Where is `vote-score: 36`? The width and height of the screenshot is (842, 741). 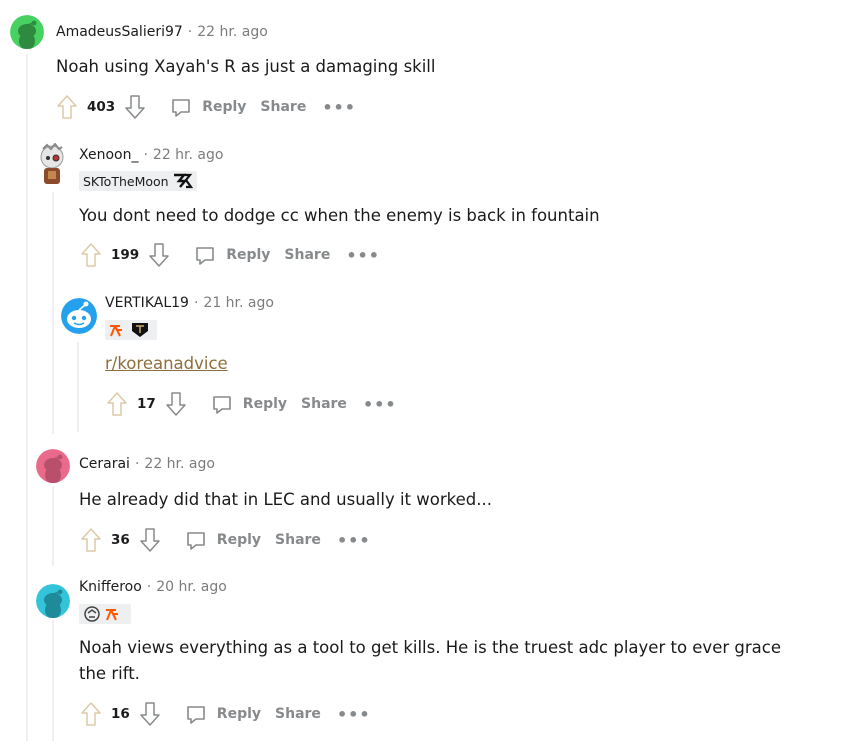
vote-score: 36 is located at coordinates (120, 540).